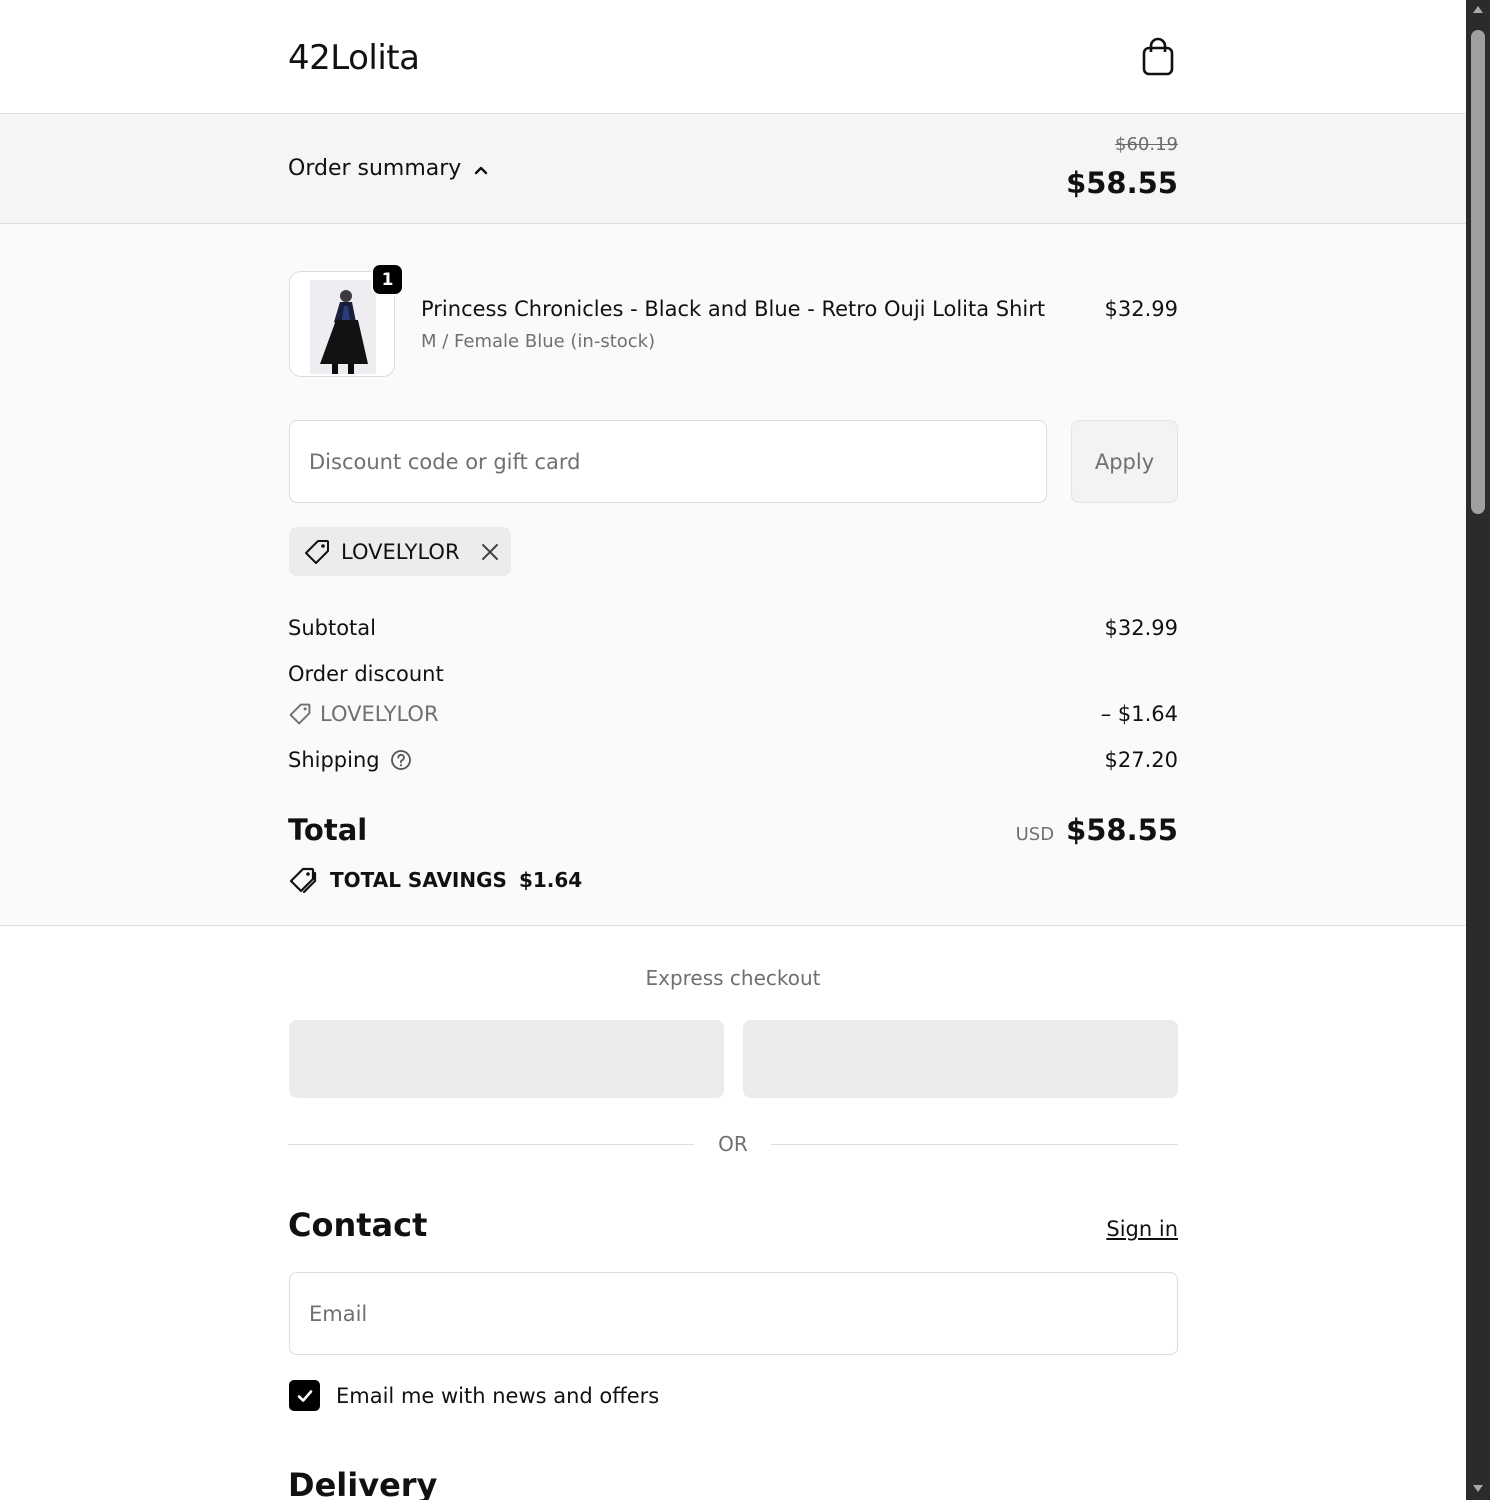 The height and width of the screenshot is (1500, 1490). Describe the element at coordinates (1124, 461) in the screenshot. I see `apply-discount-button: Apply` at that location.